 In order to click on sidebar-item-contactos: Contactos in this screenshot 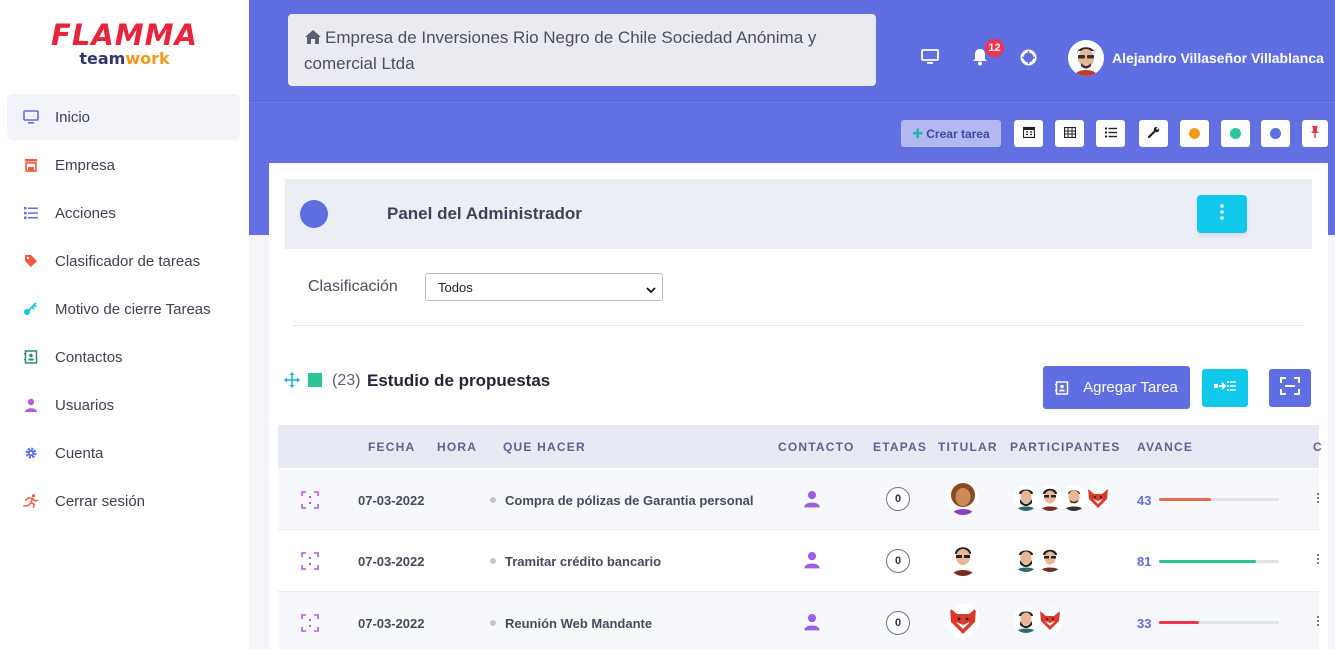, I will do `click(123, 357)`.